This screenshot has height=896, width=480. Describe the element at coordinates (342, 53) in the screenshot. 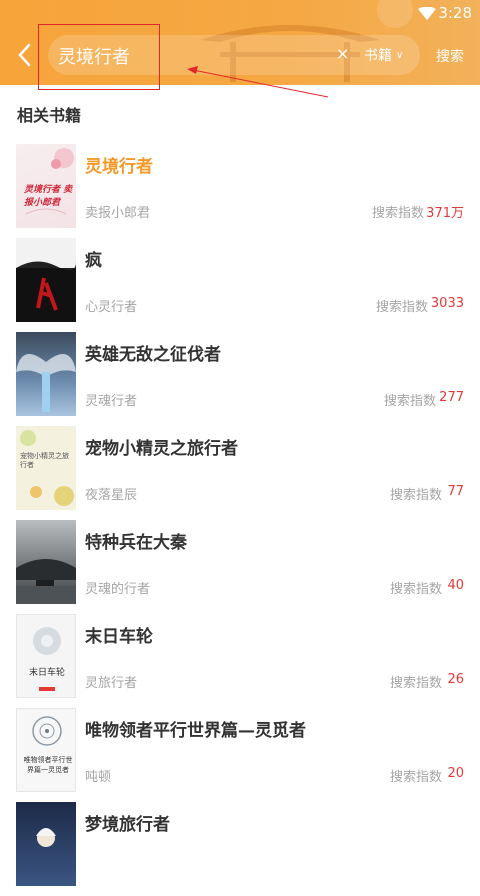

I see `clear-icon: ×` at that location.